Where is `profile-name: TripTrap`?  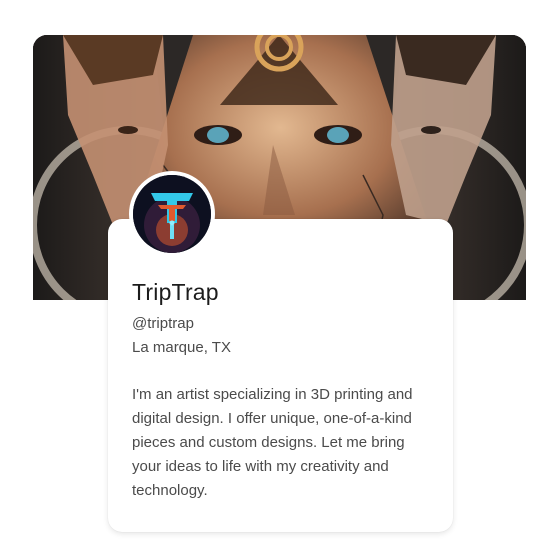 profile-name: TripTrap is located at coordinates (175, 292).